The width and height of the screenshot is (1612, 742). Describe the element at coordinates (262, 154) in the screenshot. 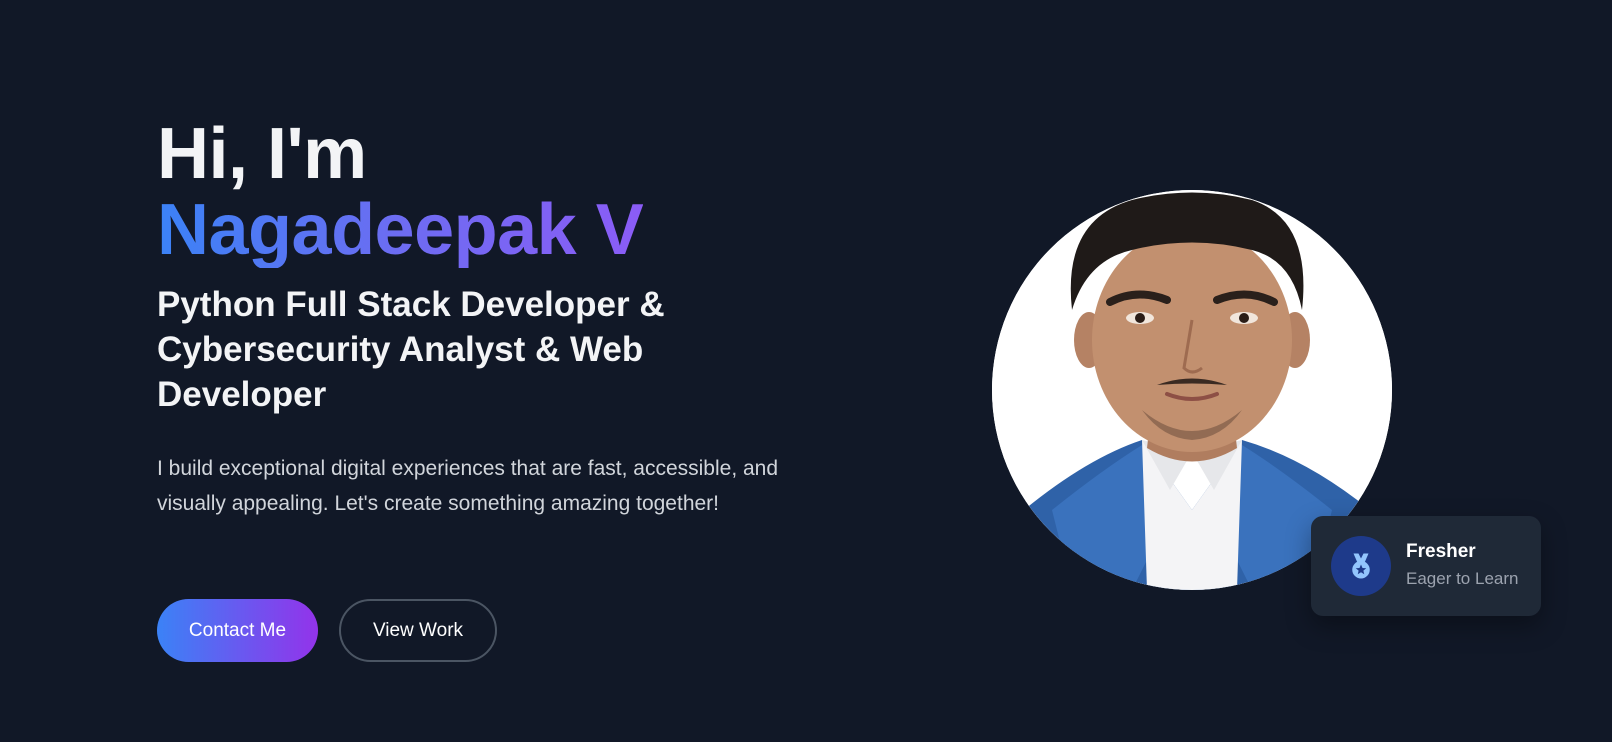

I see `greeting-heading: Hi, I'm` at that location.